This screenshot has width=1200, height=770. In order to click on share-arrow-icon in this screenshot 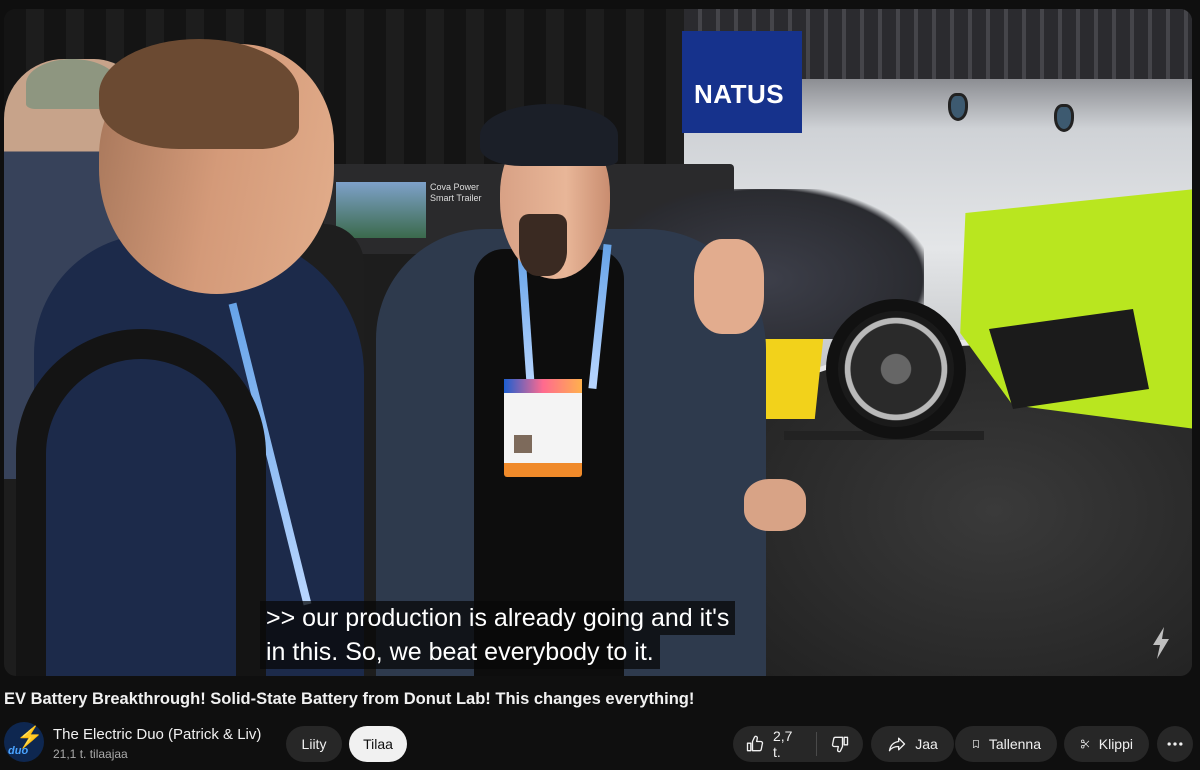, I will do `click(897, 744)`.